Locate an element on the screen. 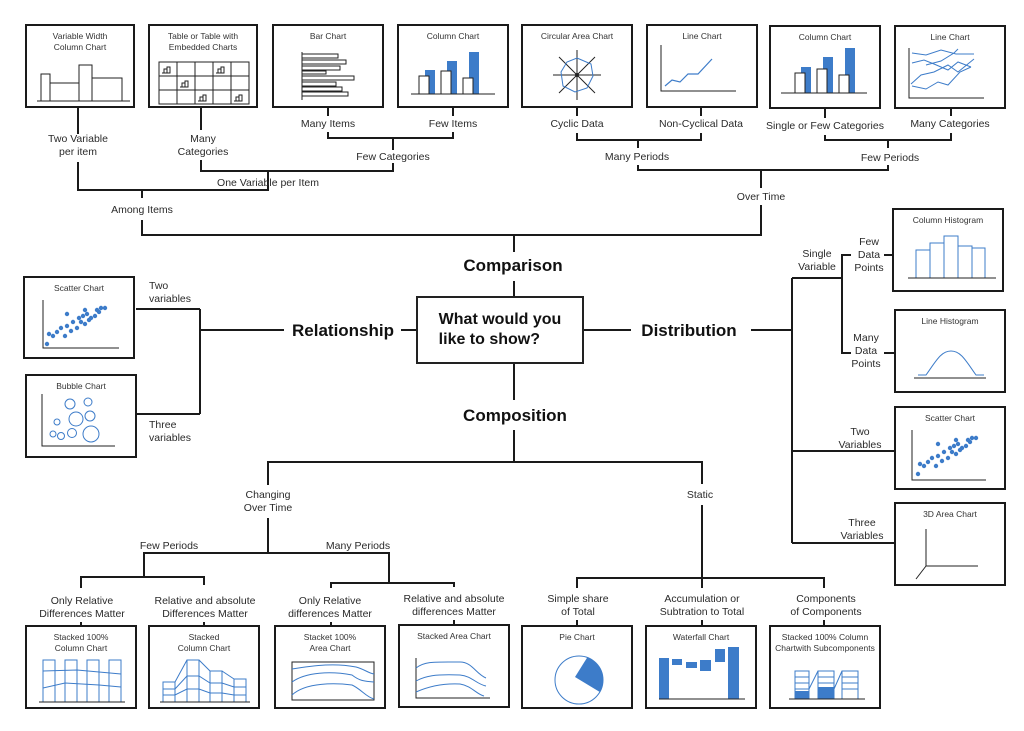 The width and height of the screenshot is (1024, 731). chart-box-bubble: Bubble Chart is located at coordinates (81, 416).